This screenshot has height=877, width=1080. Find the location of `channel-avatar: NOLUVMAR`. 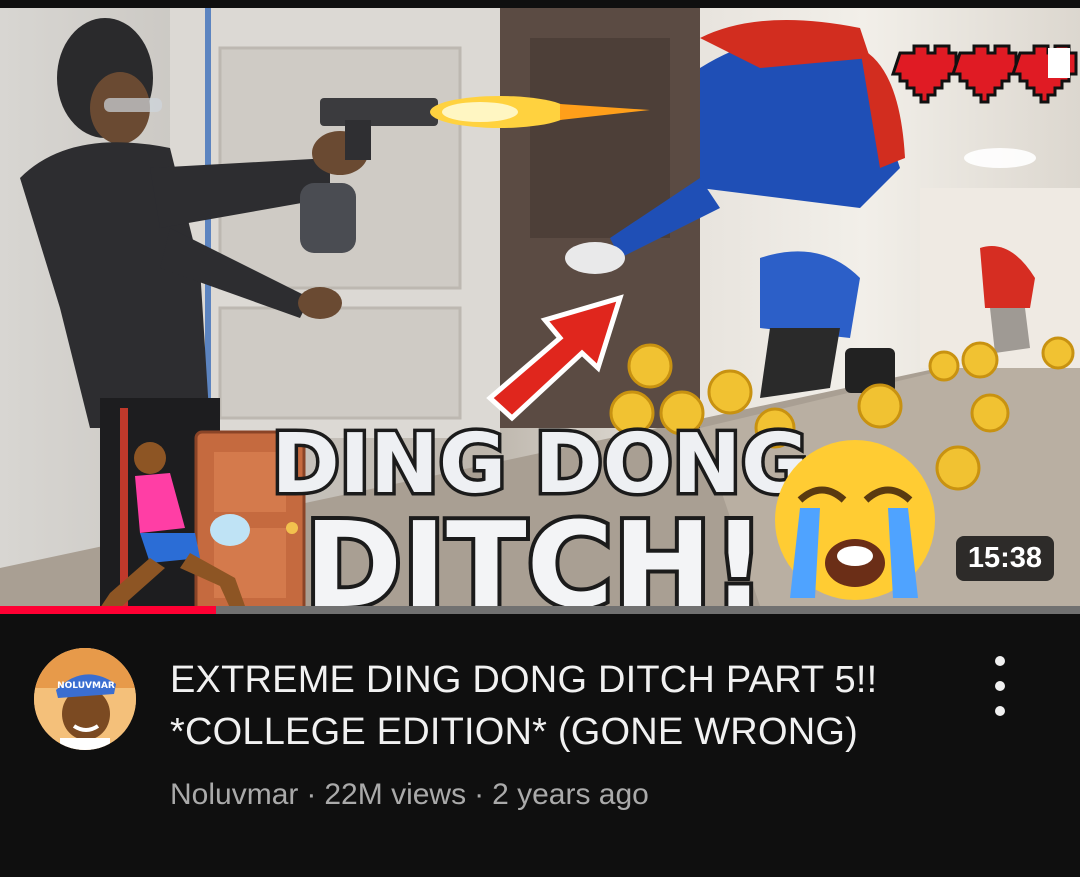

channel-avatar: NOLUVMAR is located at coordinates (85, 699).